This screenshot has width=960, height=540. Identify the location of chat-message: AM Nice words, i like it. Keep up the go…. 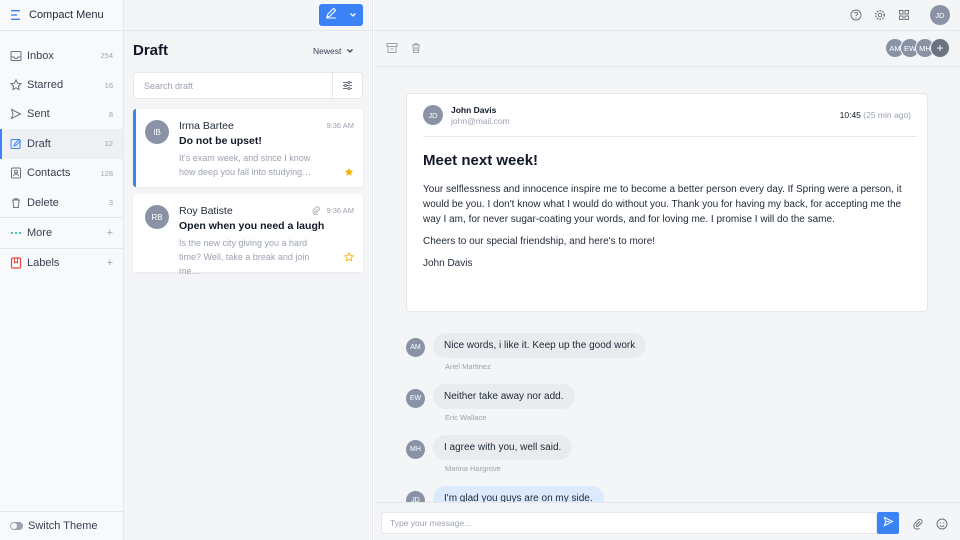
(556, 352).